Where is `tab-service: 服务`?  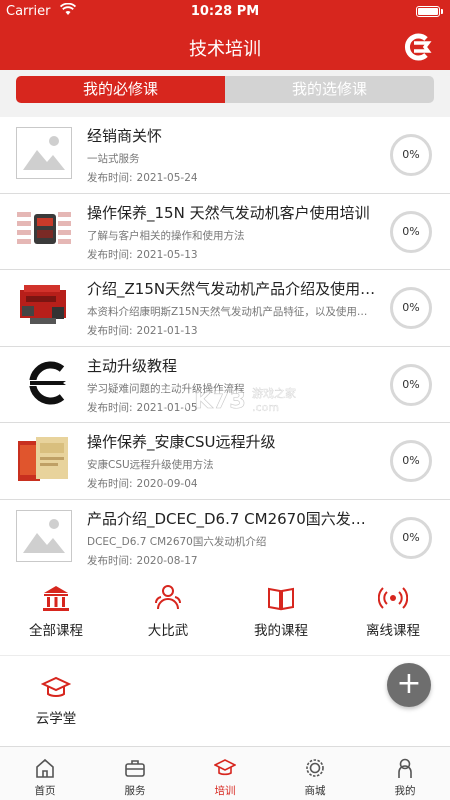 tab-service: 服务 is located at coordinates (135, 777).